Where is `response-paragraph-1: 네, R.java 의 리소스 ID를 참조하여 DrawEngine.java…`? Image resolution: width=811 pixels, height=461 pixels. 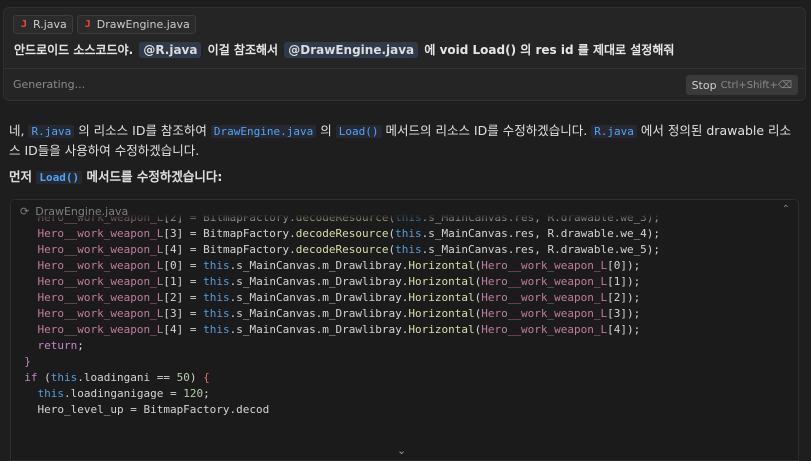
response-paragraph-1: 네, R.java 의 리소스 ID를 참조하여 DrawEngine.java… is located at coordinates (404, 140).